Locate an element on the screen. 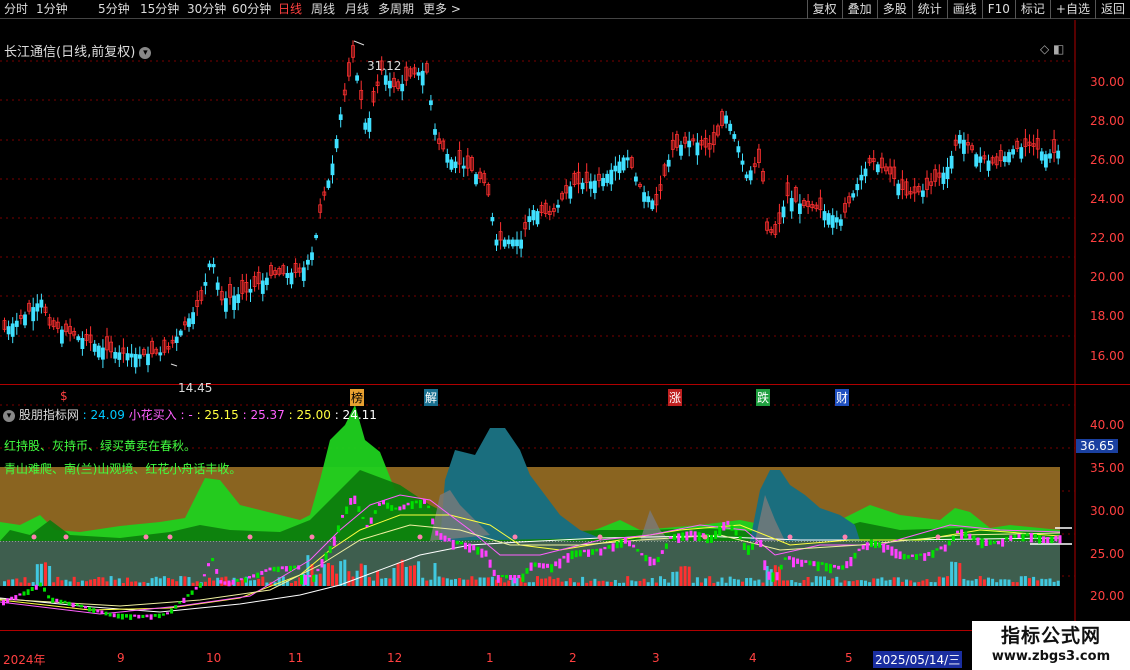 This screenshot has height=670, width=1130. period-tab-multi: 多周期 is located at coordinates (396, 9).